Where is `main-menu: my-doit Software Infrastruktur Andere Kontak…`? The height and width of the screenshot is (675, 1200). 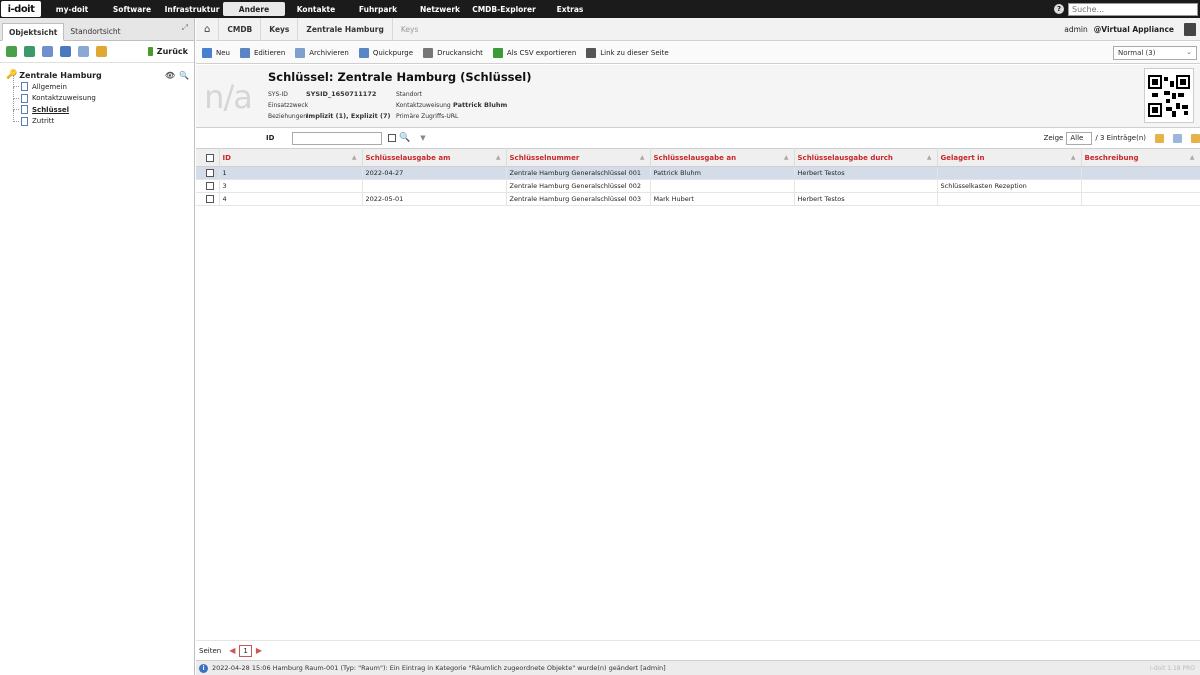
main-menu: my-doit Software Infrastruktur Andere Kontak… is located at coordinates (322, 9).